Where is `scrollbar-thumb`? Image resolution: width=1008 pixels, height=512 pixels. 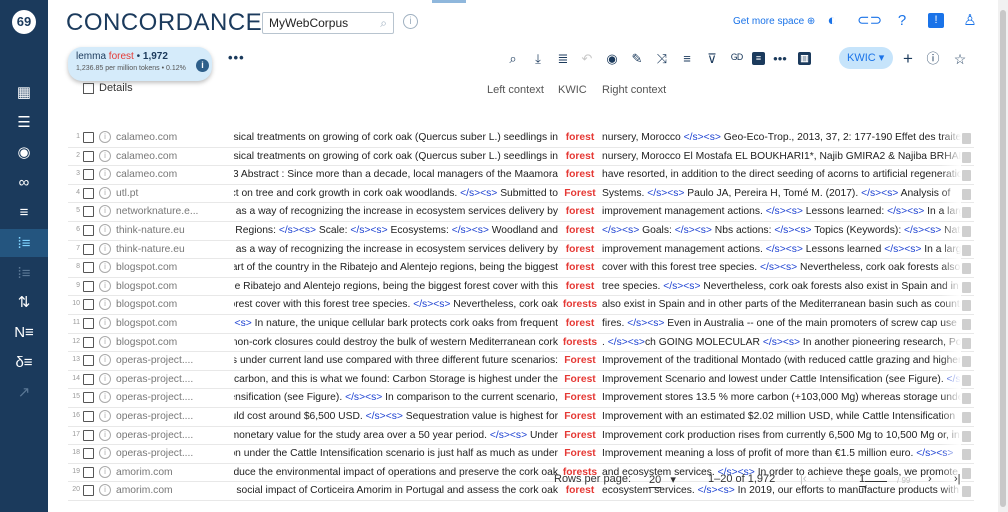 scrollbar-thumb is located at coordinates (1003, 258).